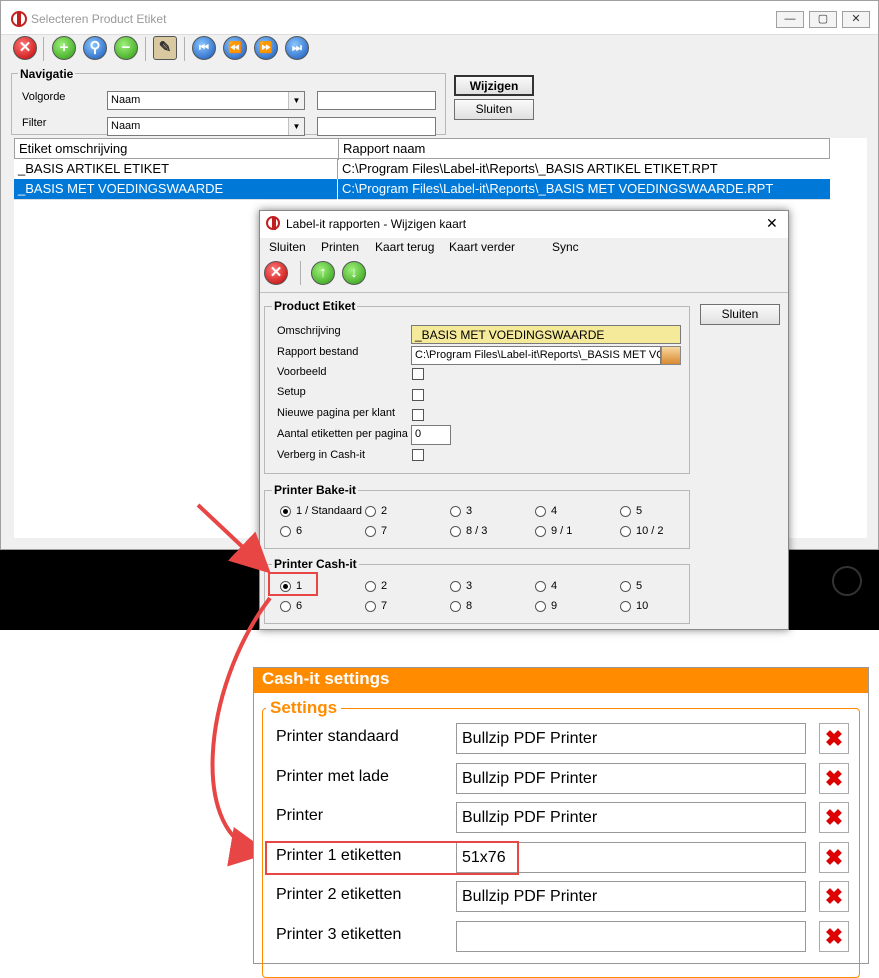 The height and width of the screenshot is (978, 879). What do you see at coordinates (332, 776) in the screenshot?
I see `setting-label: Printer met lade` at bounding box center [332, 776].